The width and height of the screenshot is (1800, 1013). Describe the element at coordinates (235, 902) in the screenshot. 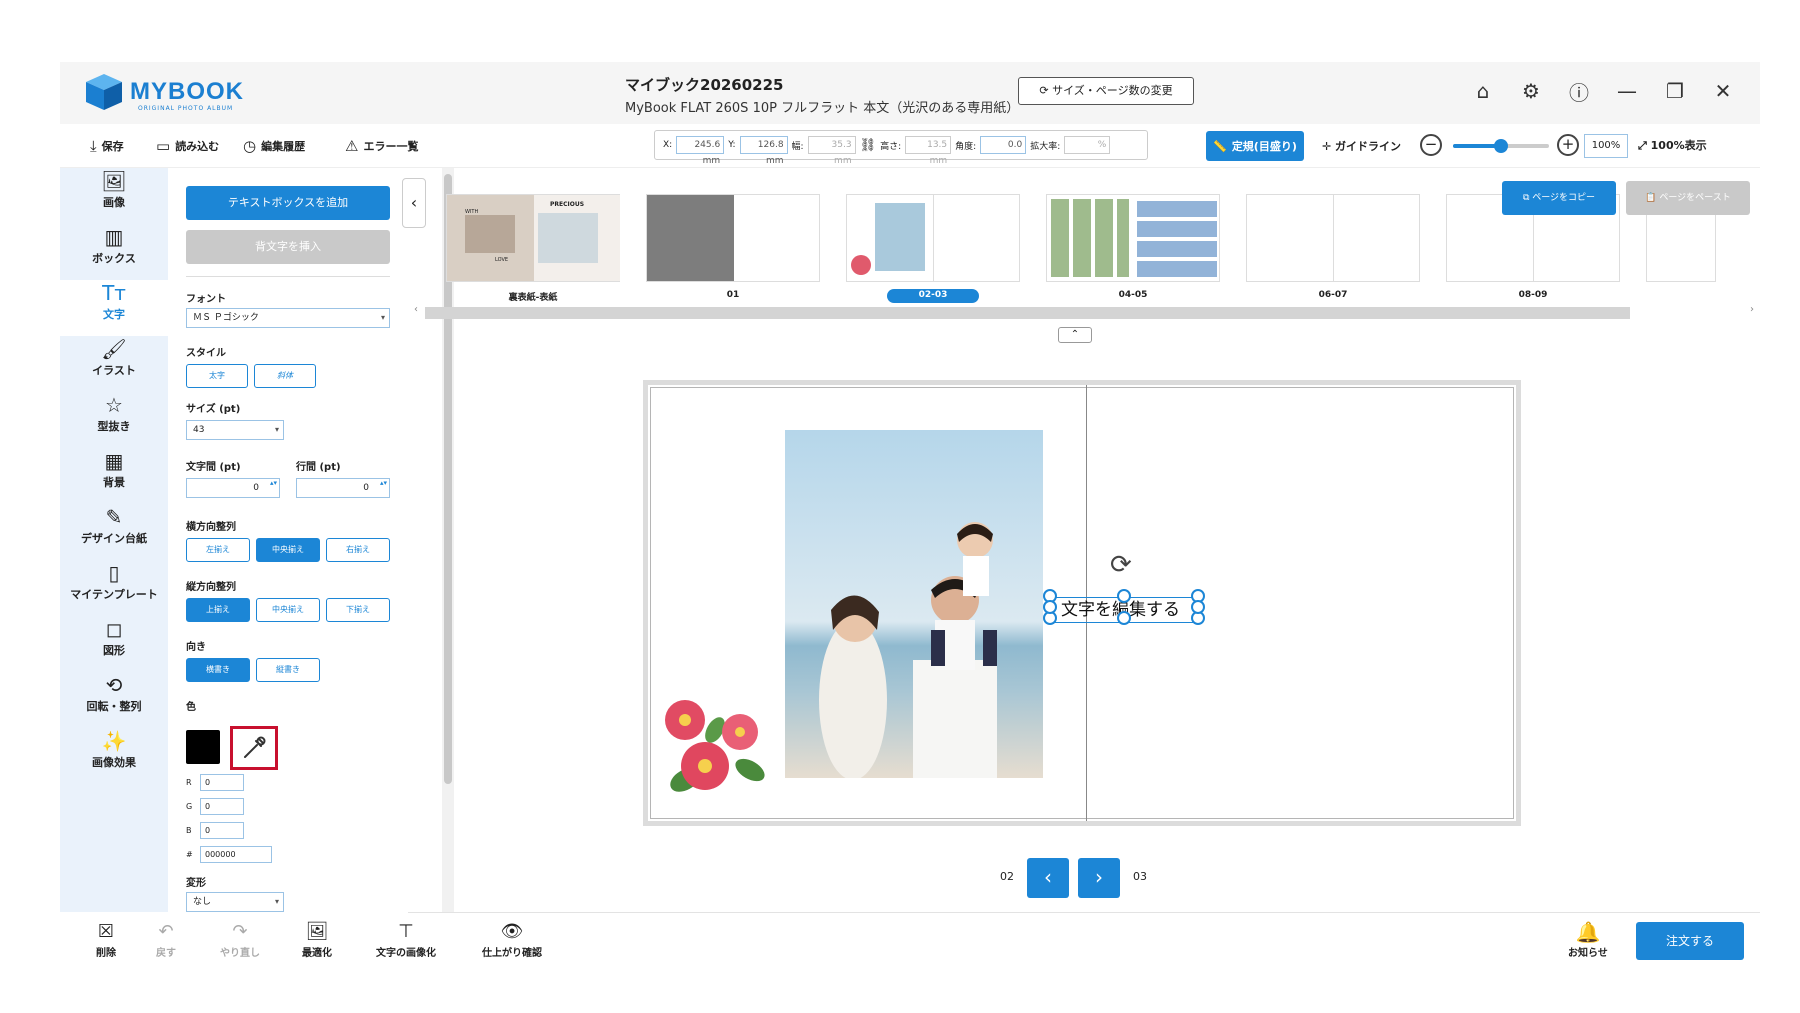

I see `transform-select: なし` at that location.